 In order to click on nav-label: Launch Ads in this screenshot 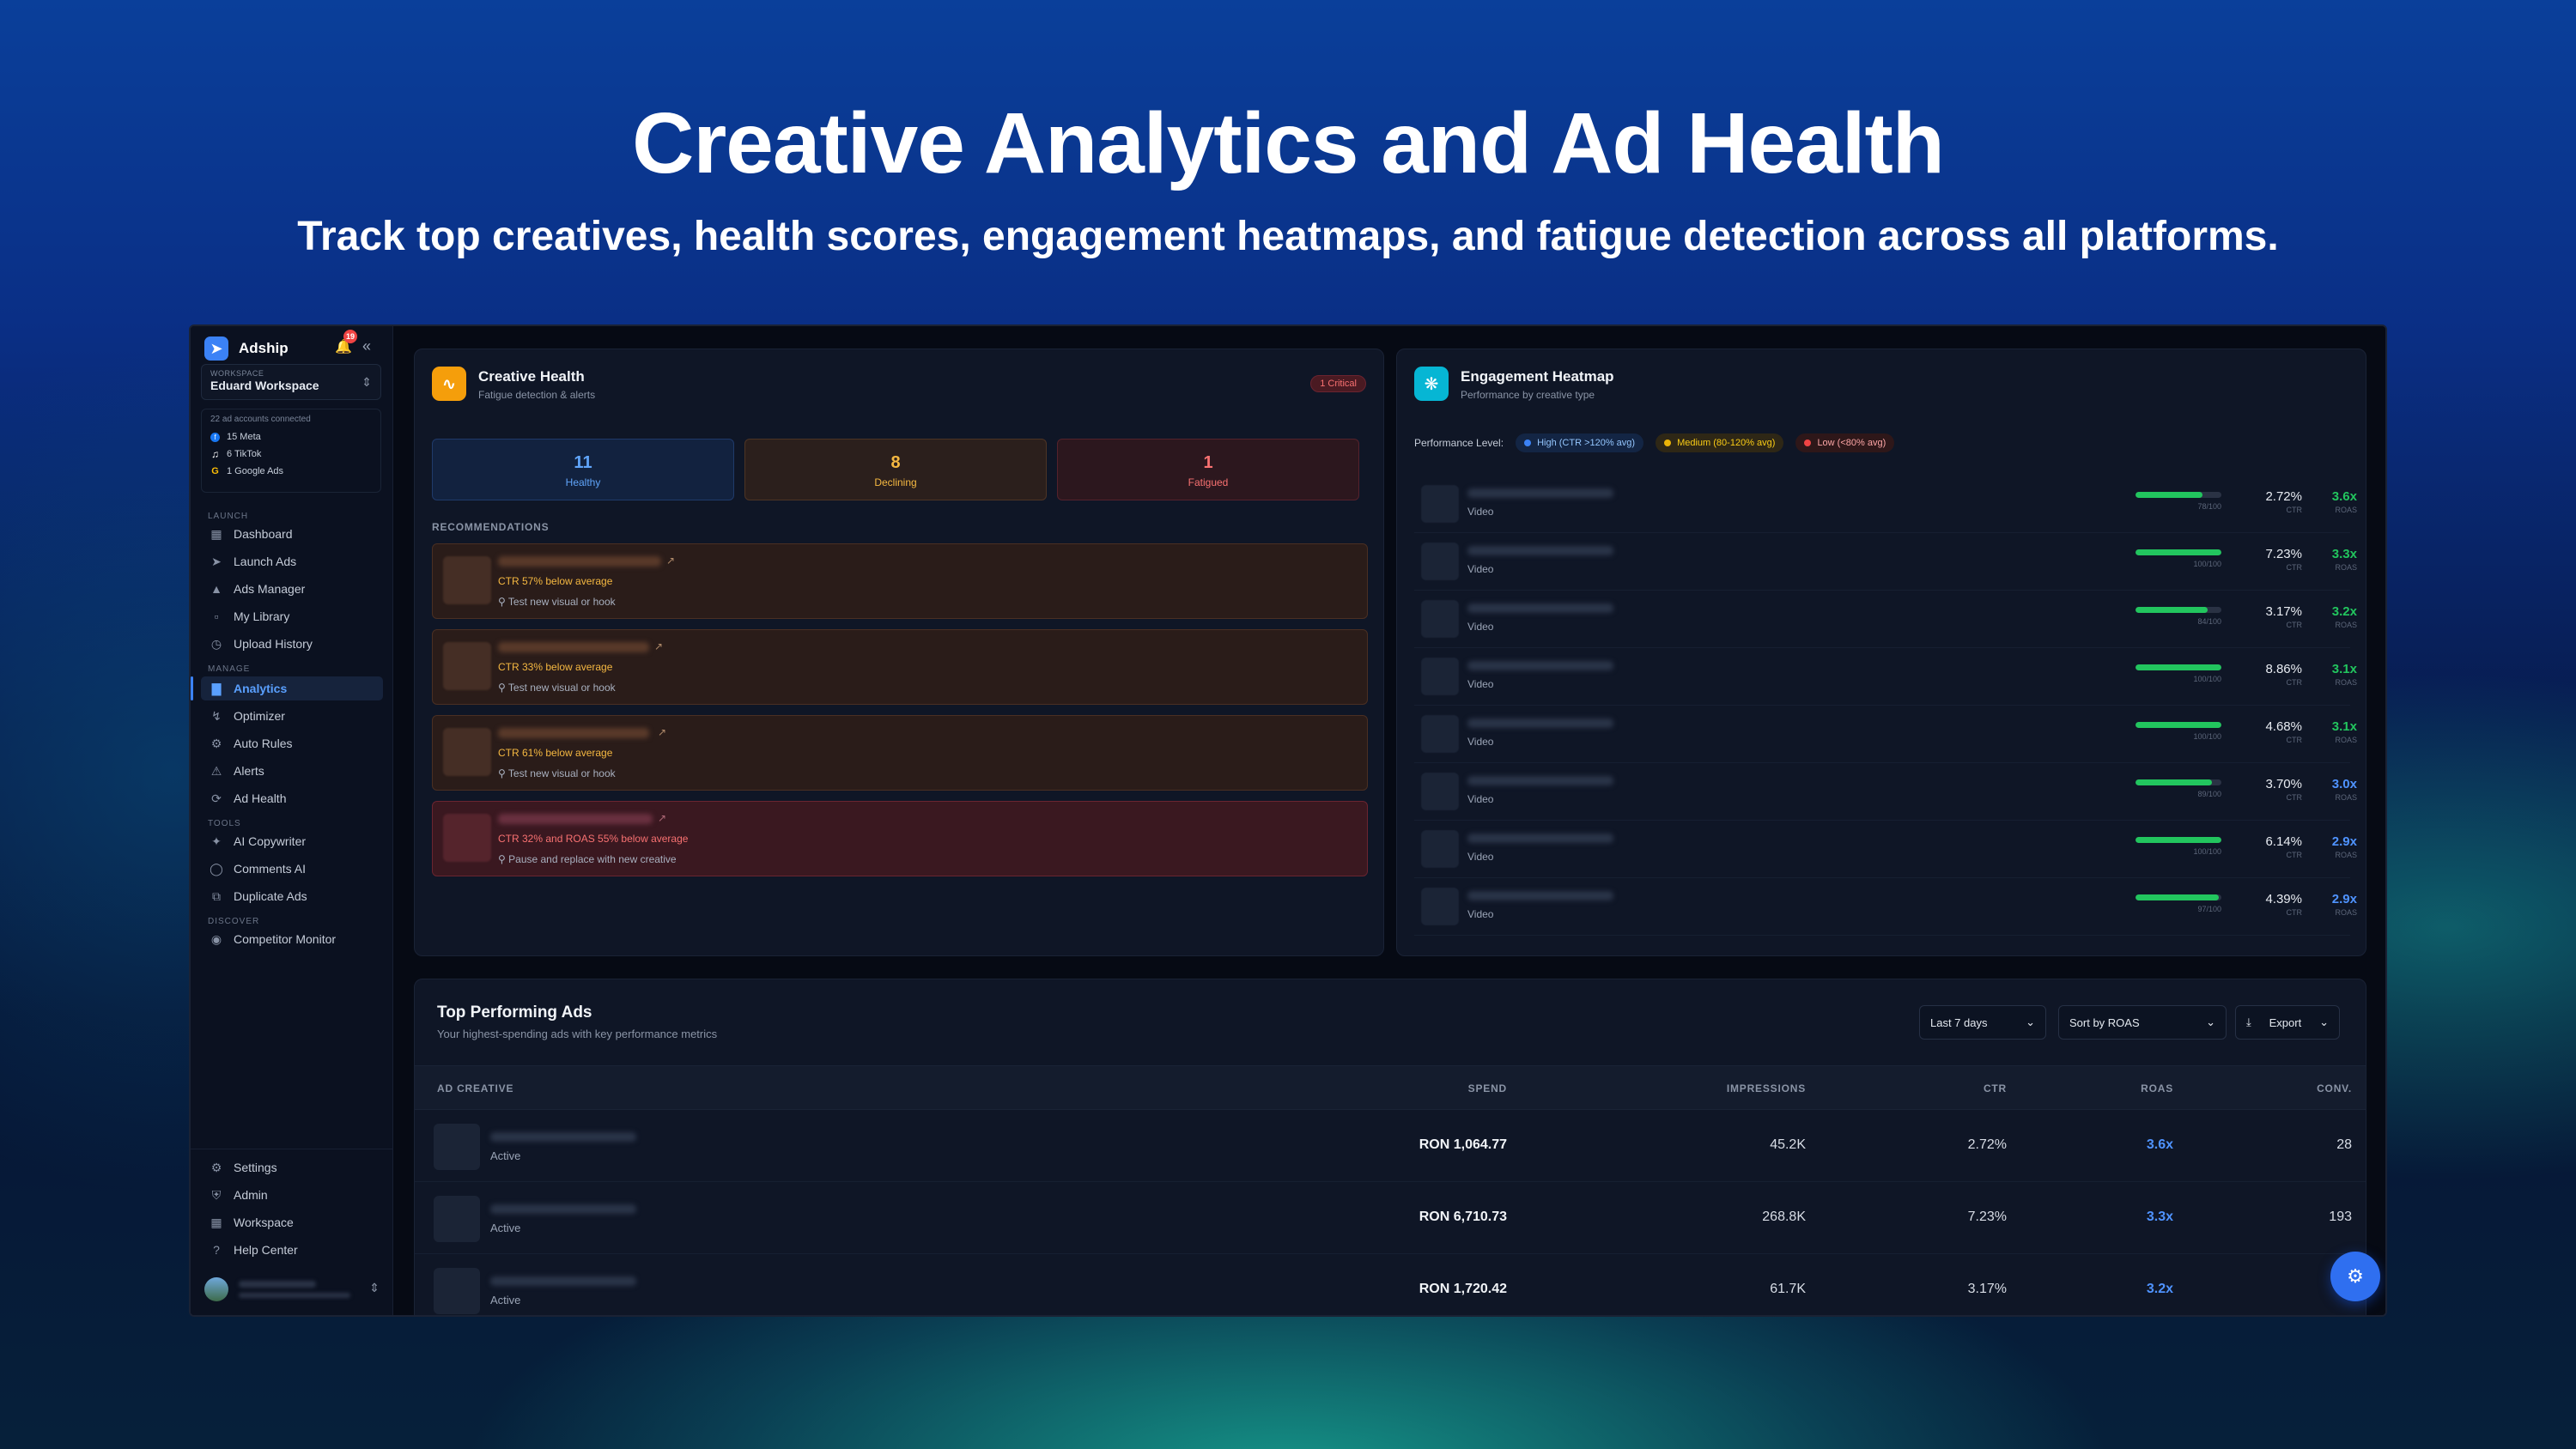, I will do `click(265, 561)`.